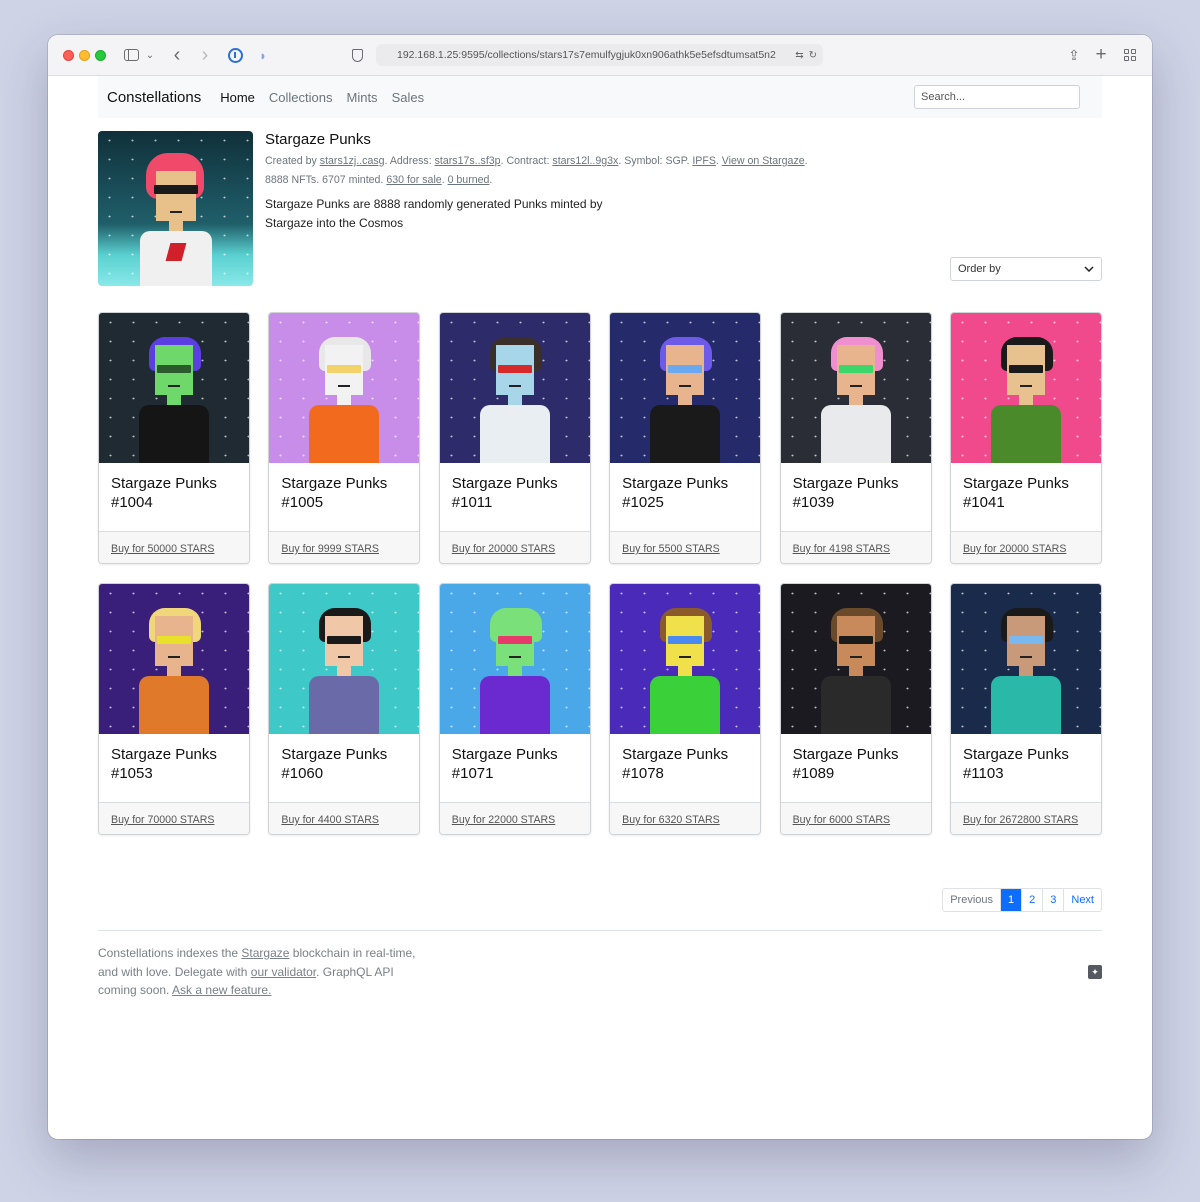 The width and height of the screenshot is (1200, 1202). I want to click on nft-title: Stargaze Punks #1071, so click(517, 764).